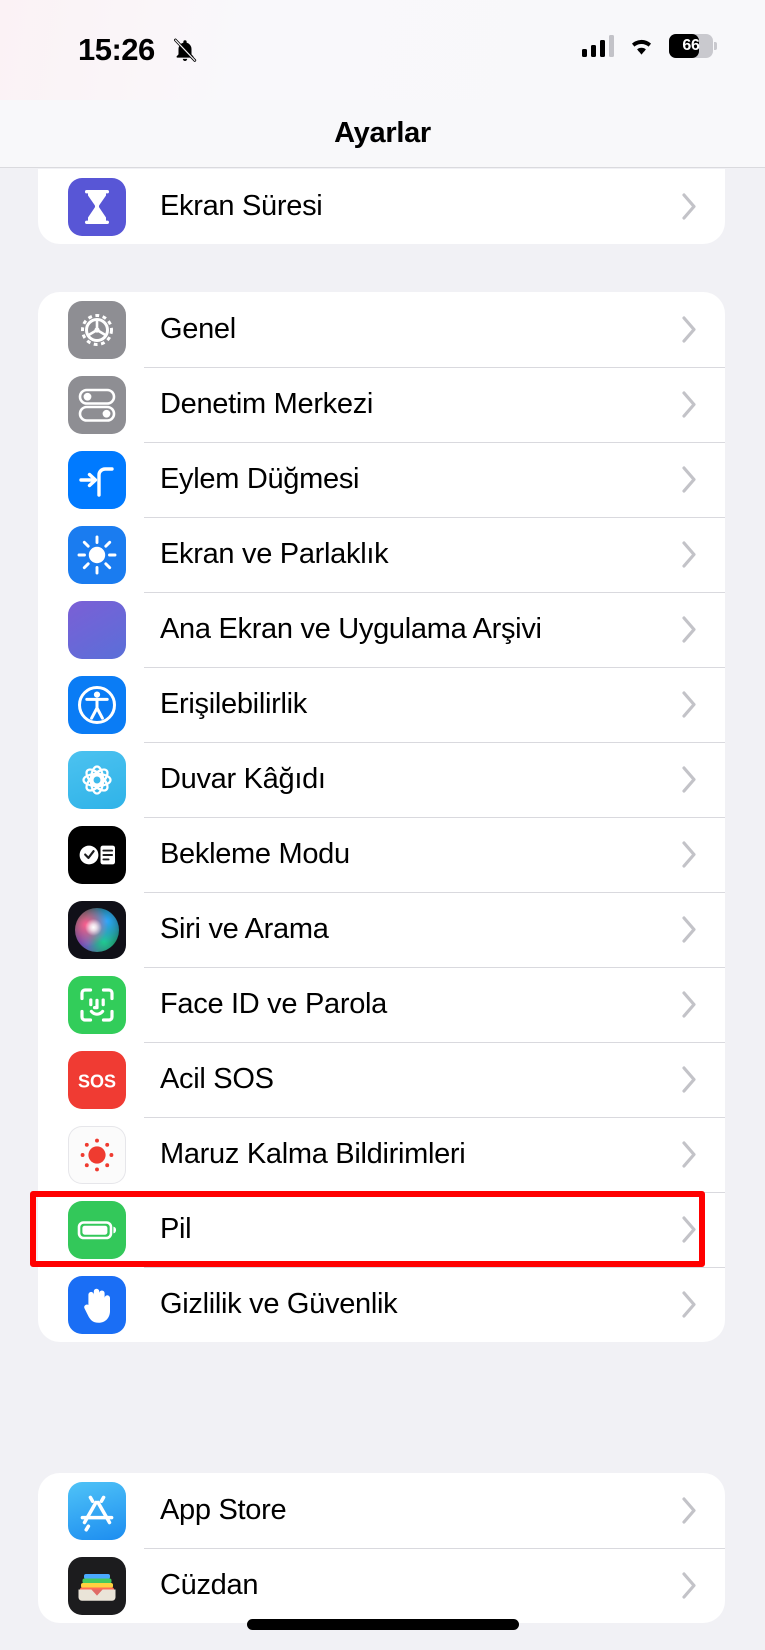 The image size is (765, 1650). I want to click on settings-row: Maruz Kalma Bildirimleri, so click(381, 1154).